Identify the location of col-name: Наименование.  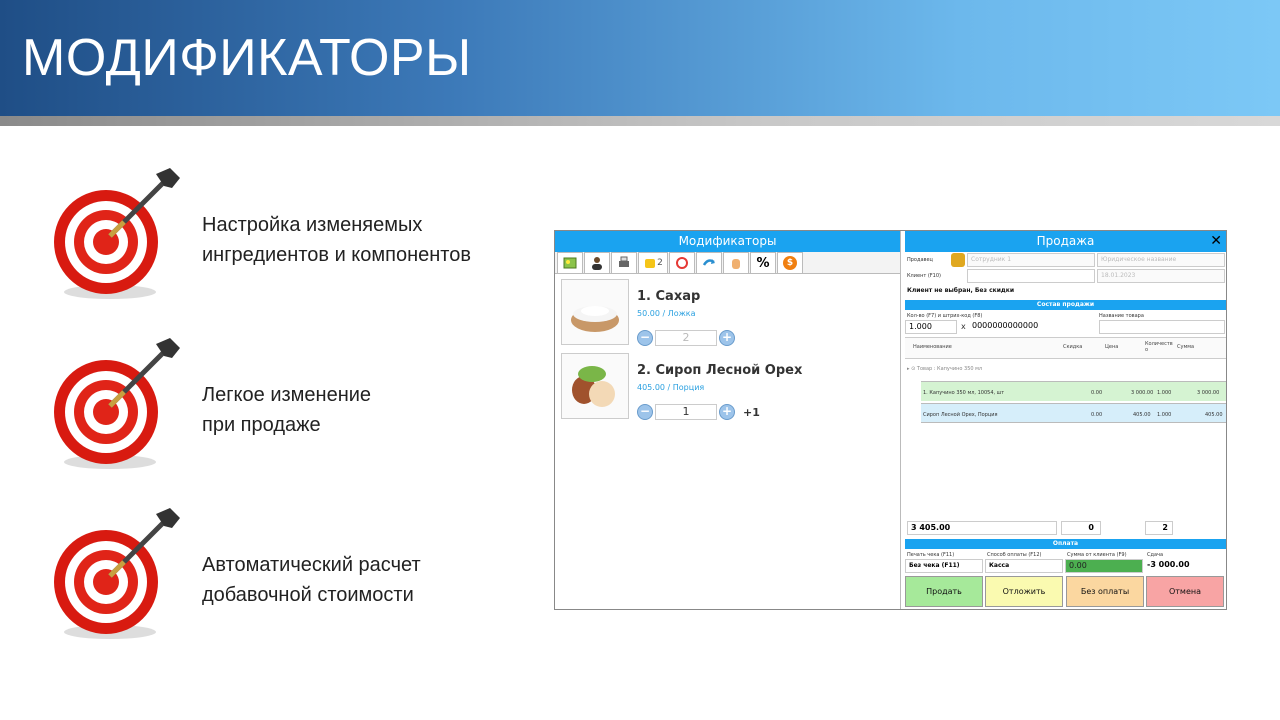
(932, 347).